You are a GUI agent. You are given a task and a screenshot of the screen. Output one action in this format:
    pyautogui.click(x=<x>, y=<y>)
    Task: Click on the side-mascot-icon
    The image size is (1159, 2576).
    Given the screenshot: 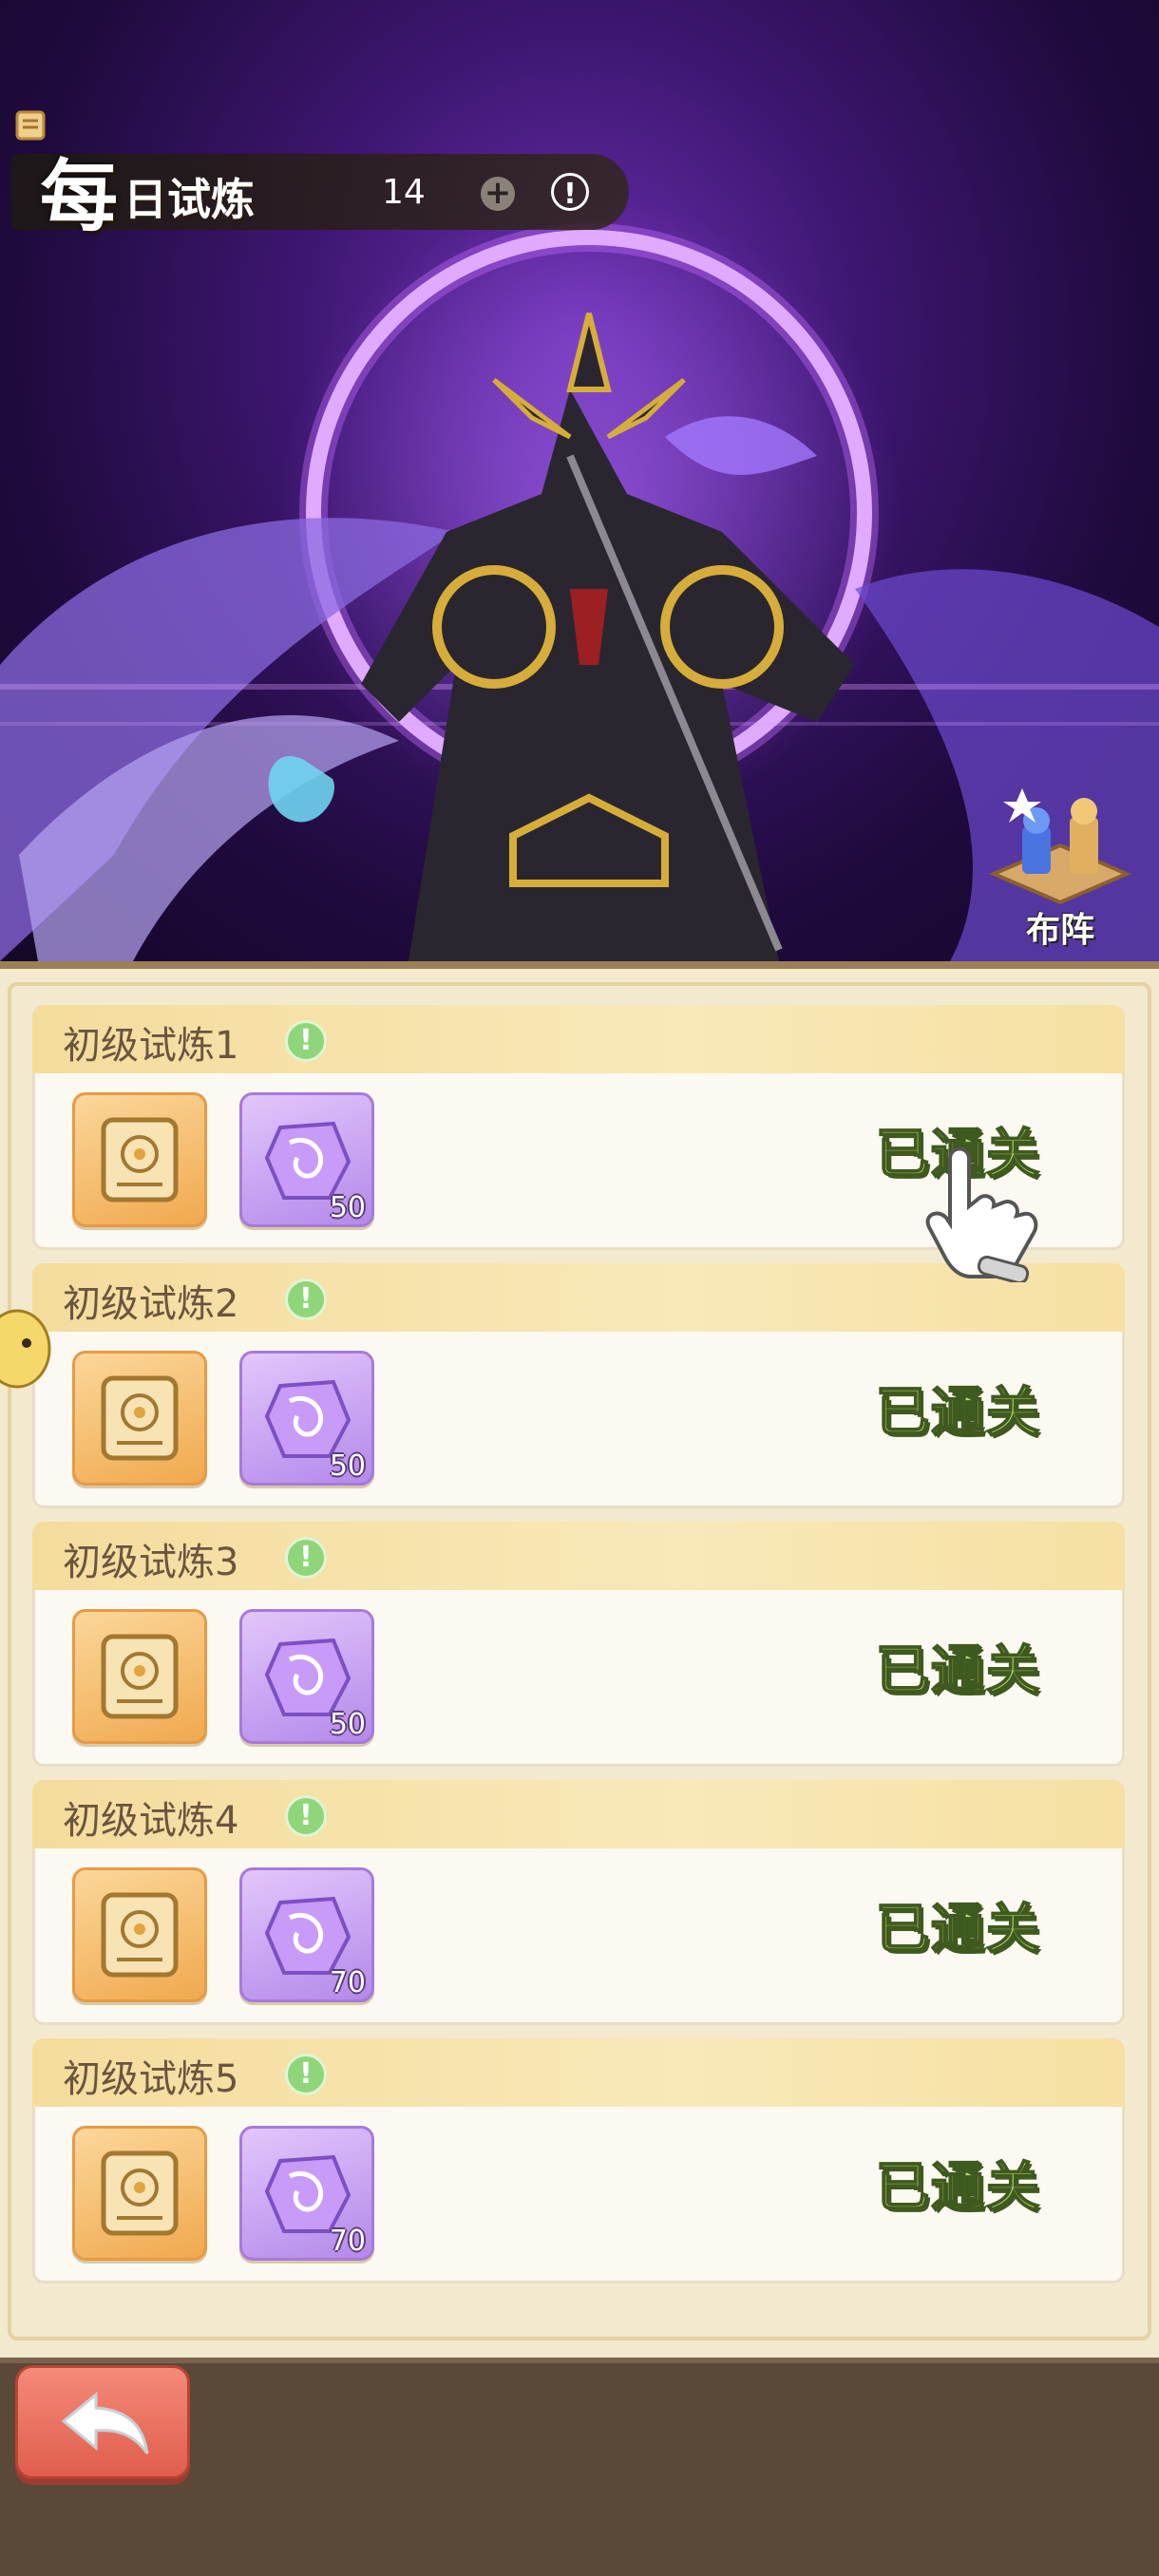 What is the action you would take?
    pyautogui.click(x=25, y=1349)
    